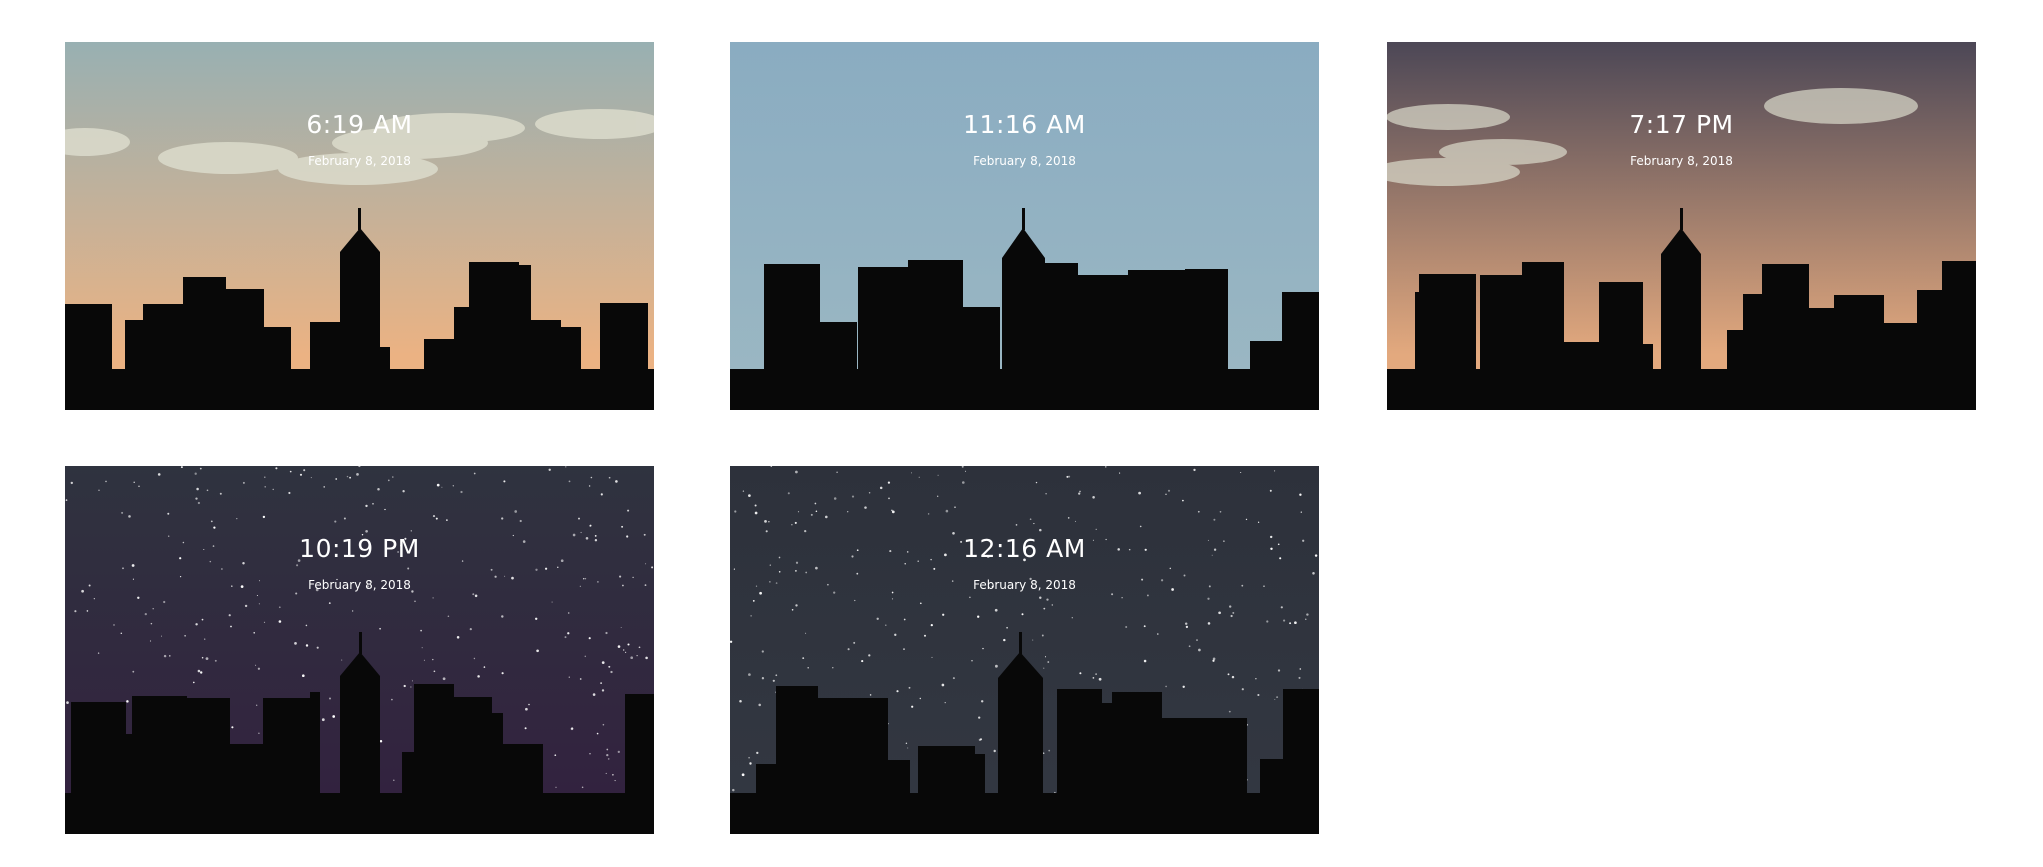 The width and height of the screenshot is (2043, 867). I want to click on clock-panel-sunset: 7:17 PM February 8, 2018, so click(1681, 226).